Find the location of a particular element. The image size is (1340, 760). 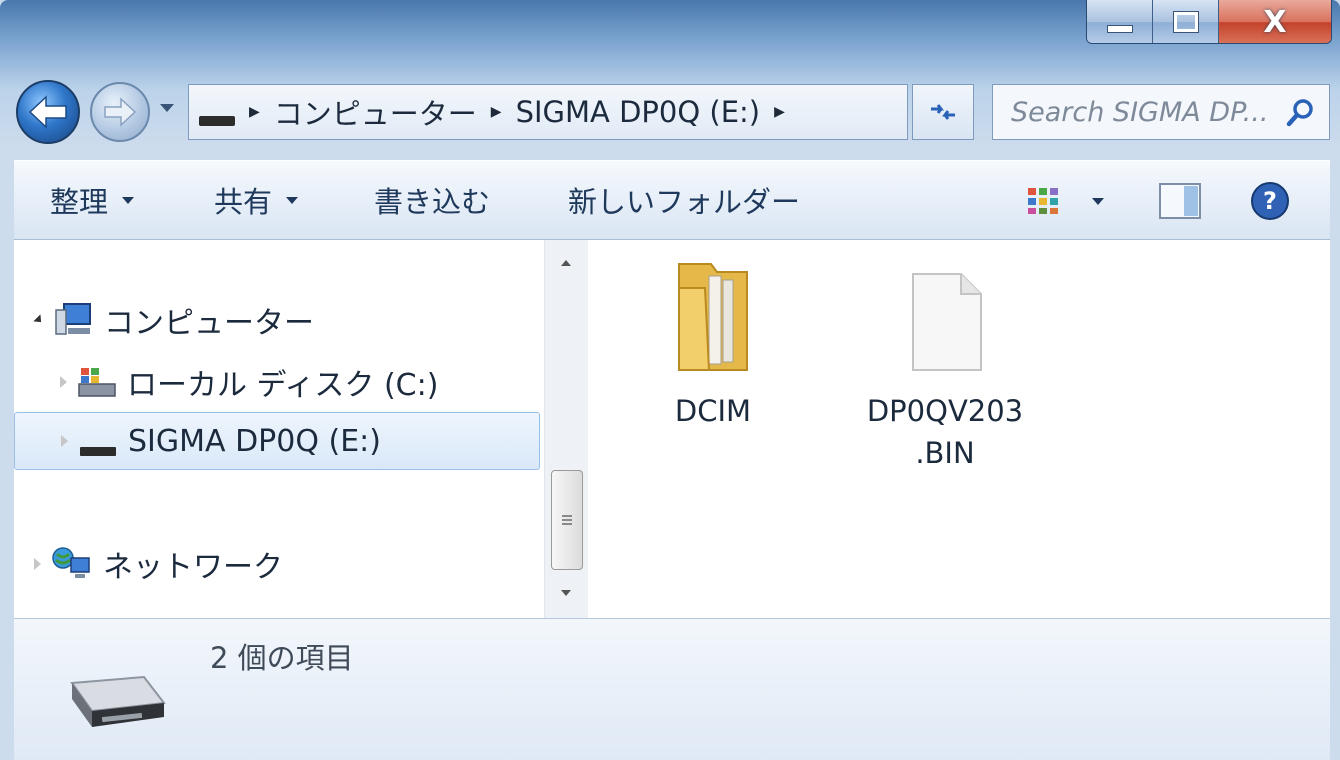

share-label: 共有 is located at coordinates (243, 202).